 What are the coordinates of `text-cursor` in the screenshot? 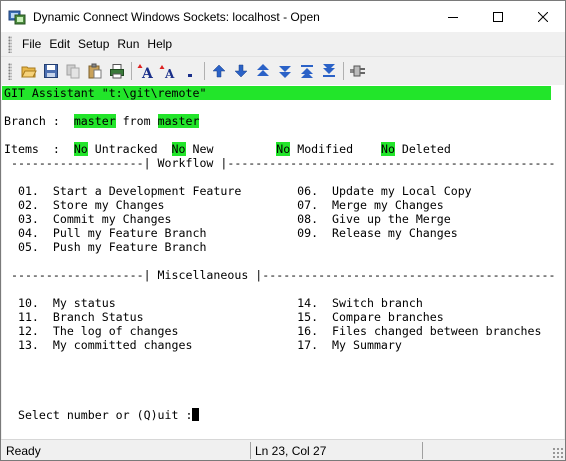 It's located at (196, 414).